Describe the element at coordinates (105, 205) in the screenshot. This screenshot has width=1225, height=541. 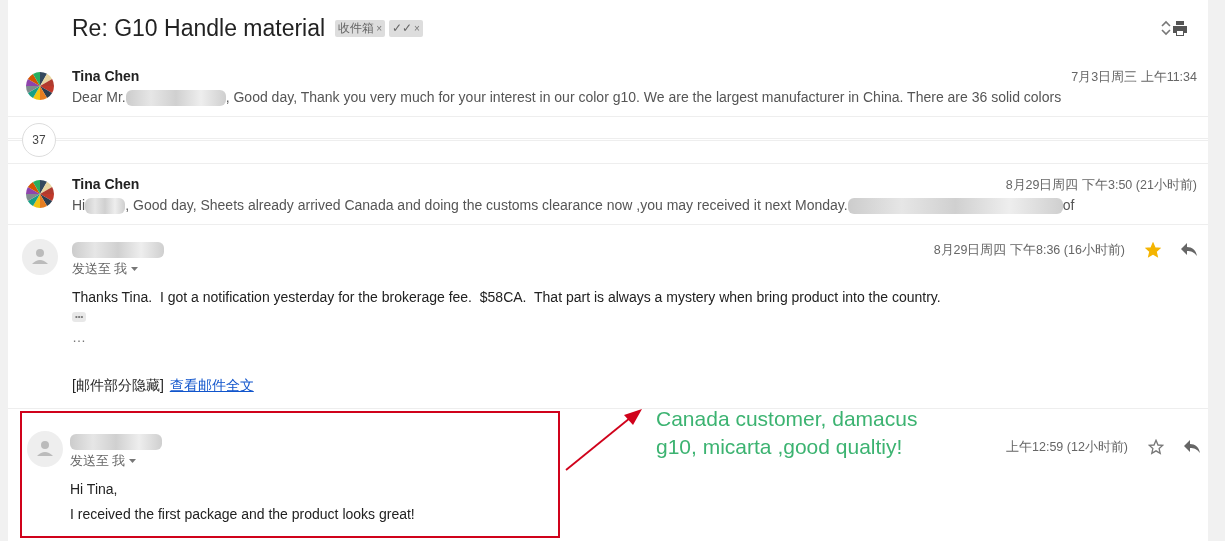
I see `redaction-mark` at that location.